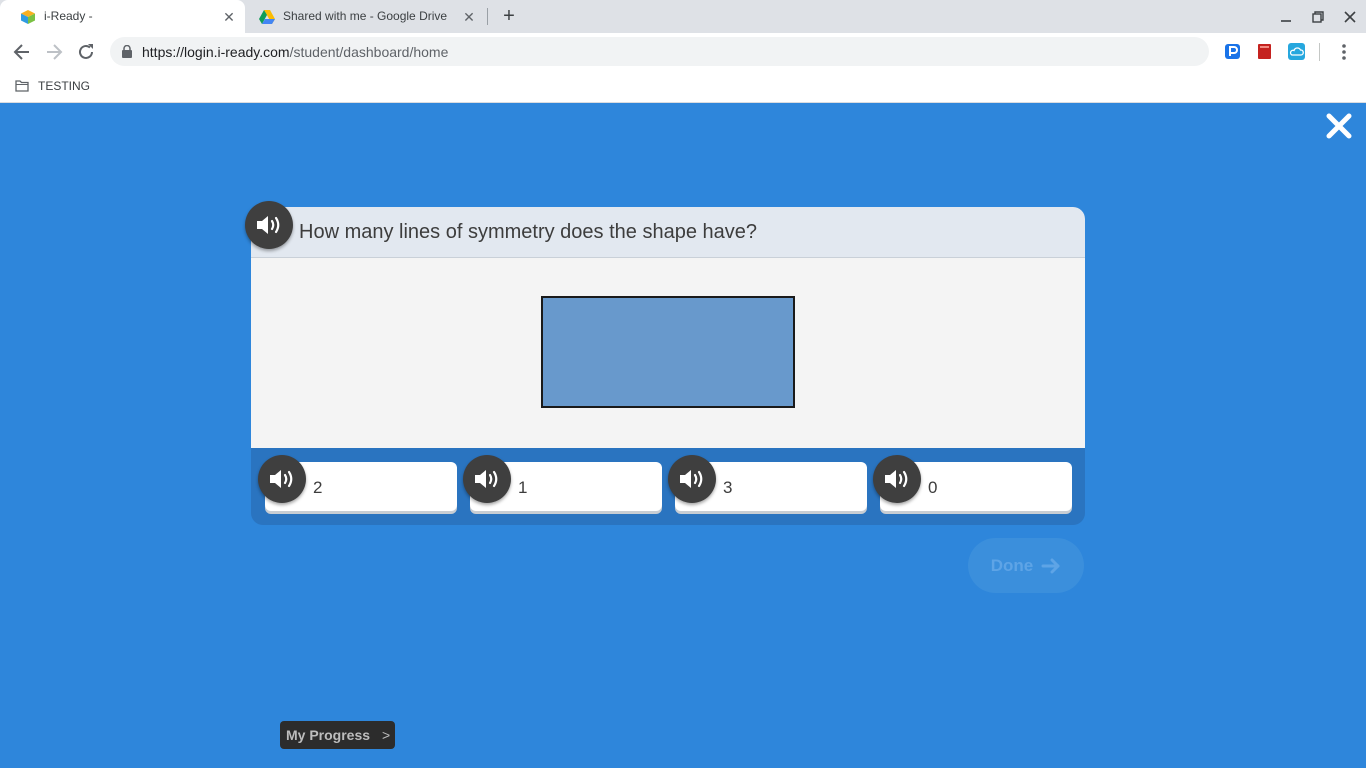  I want to click on close-window-icon, so click(1350, 17).